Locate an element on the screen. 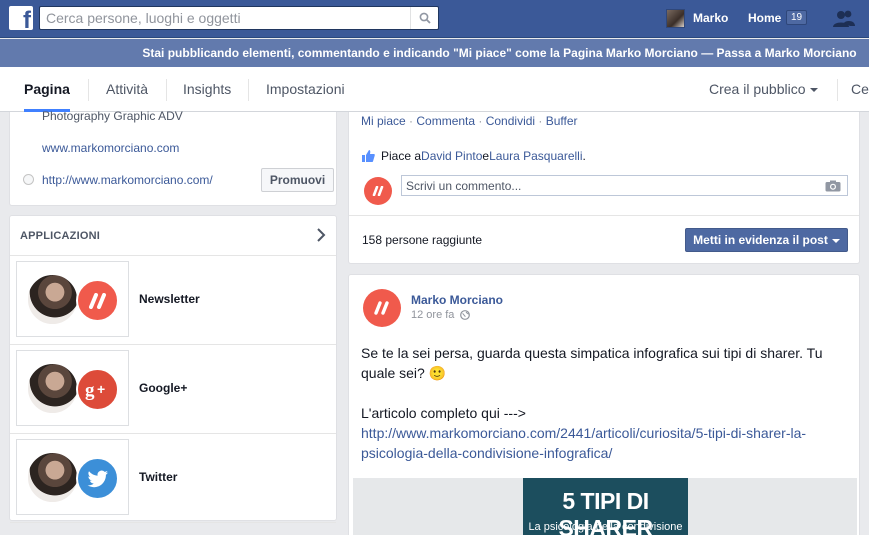  post-text-line: L'articolo completo qui ---> is located at coordinates (443, 413).